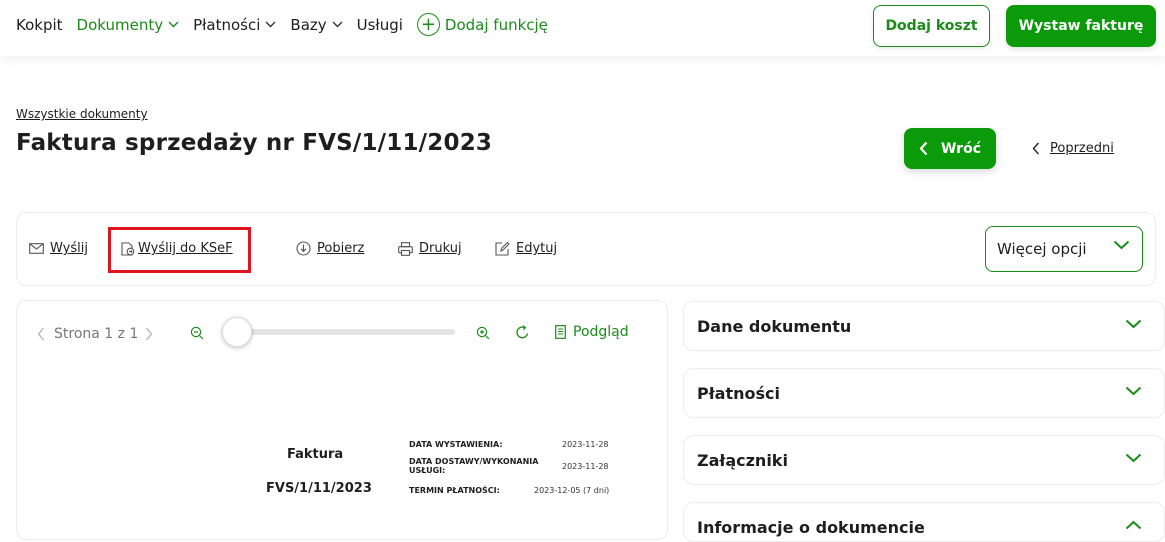 This screenshot has width=1165, height=542. I want to click on preview-button: Podgląd, so click(592, 332).